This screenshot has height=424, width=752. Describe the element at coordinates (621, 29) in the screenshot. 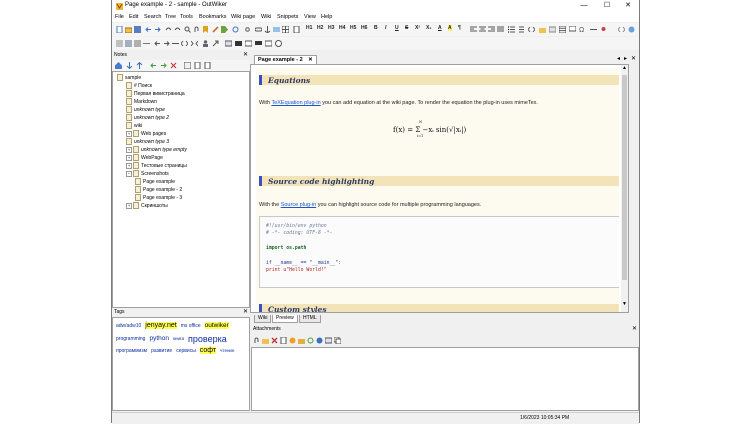

I see `html-icon` at that location.